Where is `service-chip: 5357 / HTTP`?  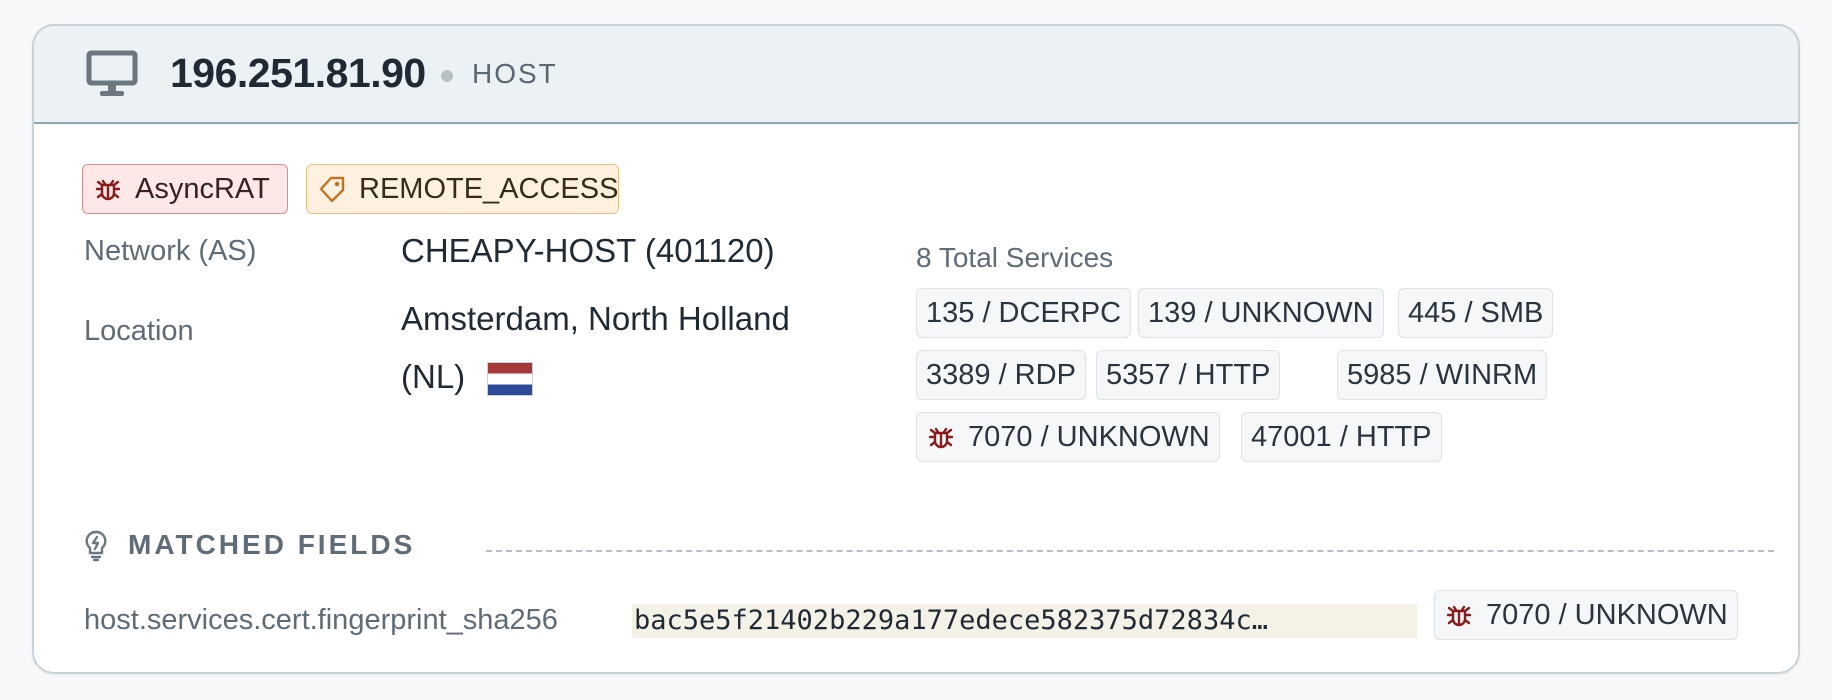
service-chip: 5357 / HTTP is located at coordinates (1188, 375).